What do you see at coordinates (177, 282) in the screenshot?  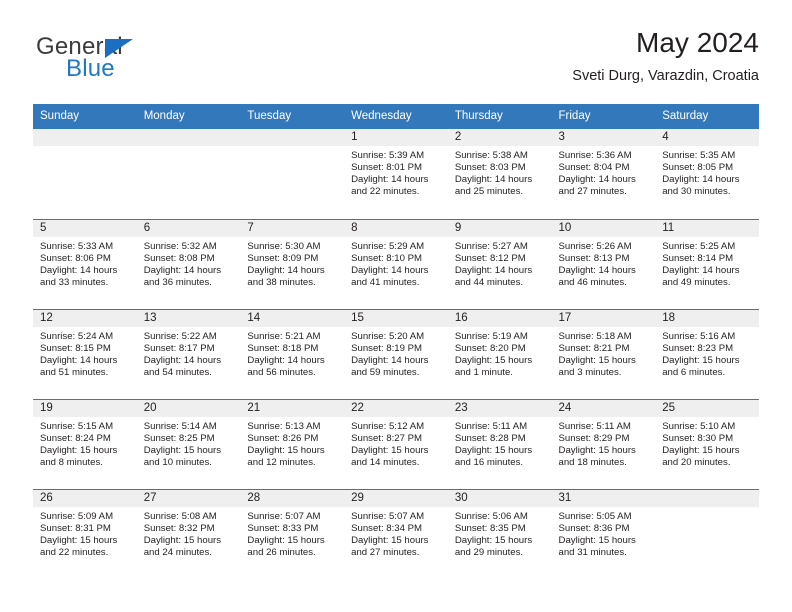 I see `daylight-duration-line2: and 36 minutes.` at bounding box center [177, 282].